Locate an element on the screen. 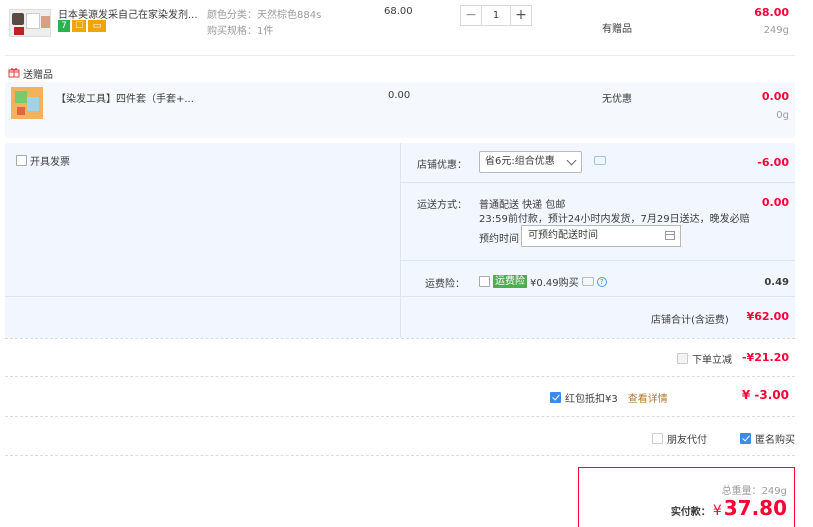 This screenshot has width=813, height=527. unit-price: 68.00 is located at coordinates (398, 11).